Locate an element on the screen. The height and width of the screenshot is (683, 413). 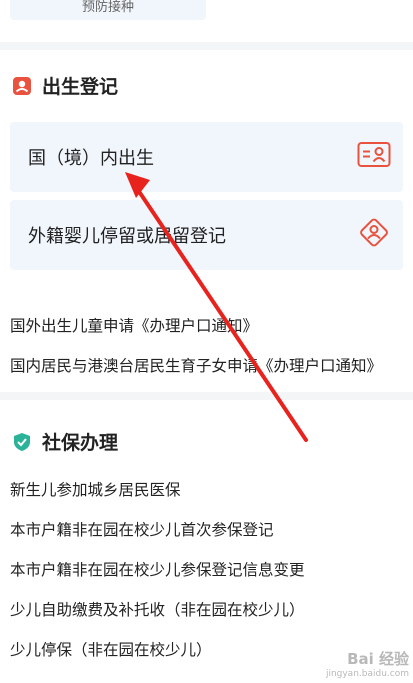
section-title-text: 出生登记 is located at coordinates (80, 87).